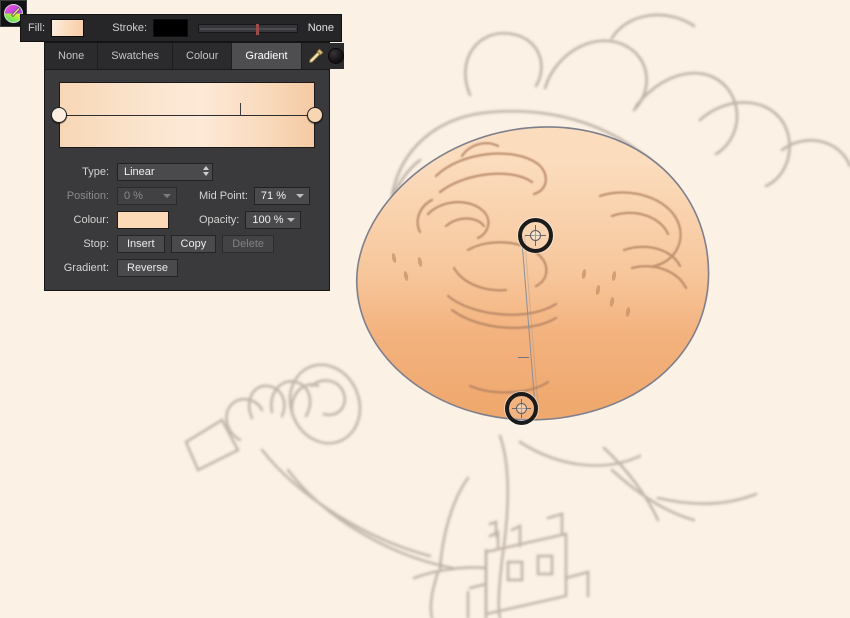 This screenshot has height=618, width=850. I want to click on gradient-preview-wrapper, so click(187, 115).